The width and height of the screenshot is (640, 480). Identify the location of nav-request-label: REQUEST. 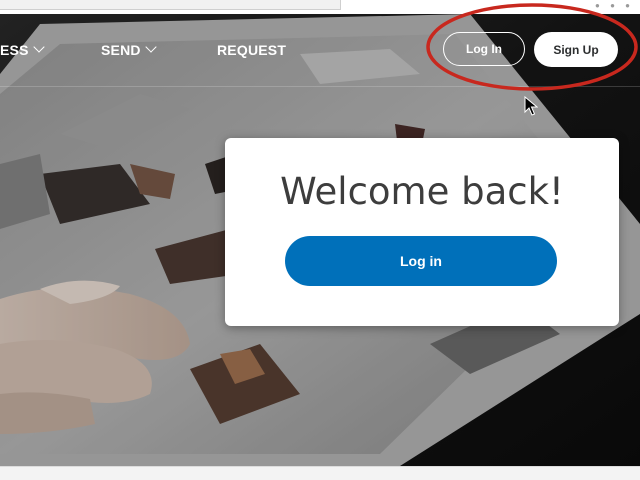
(252, 50).